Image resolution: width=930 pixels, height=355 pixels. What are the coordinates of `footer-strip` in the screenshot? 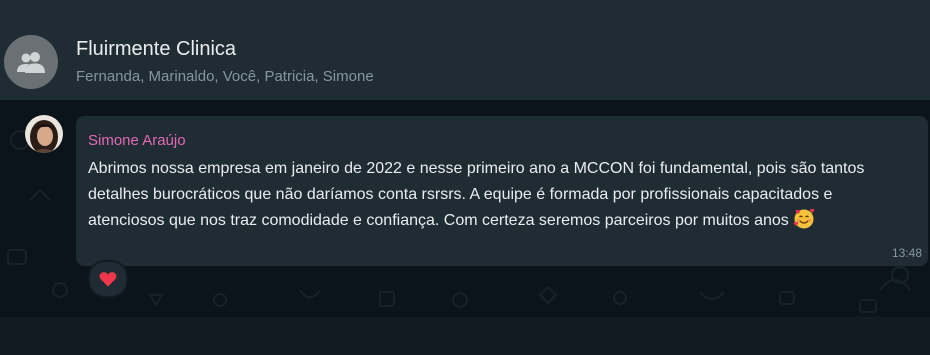 It's located at (465, 336).